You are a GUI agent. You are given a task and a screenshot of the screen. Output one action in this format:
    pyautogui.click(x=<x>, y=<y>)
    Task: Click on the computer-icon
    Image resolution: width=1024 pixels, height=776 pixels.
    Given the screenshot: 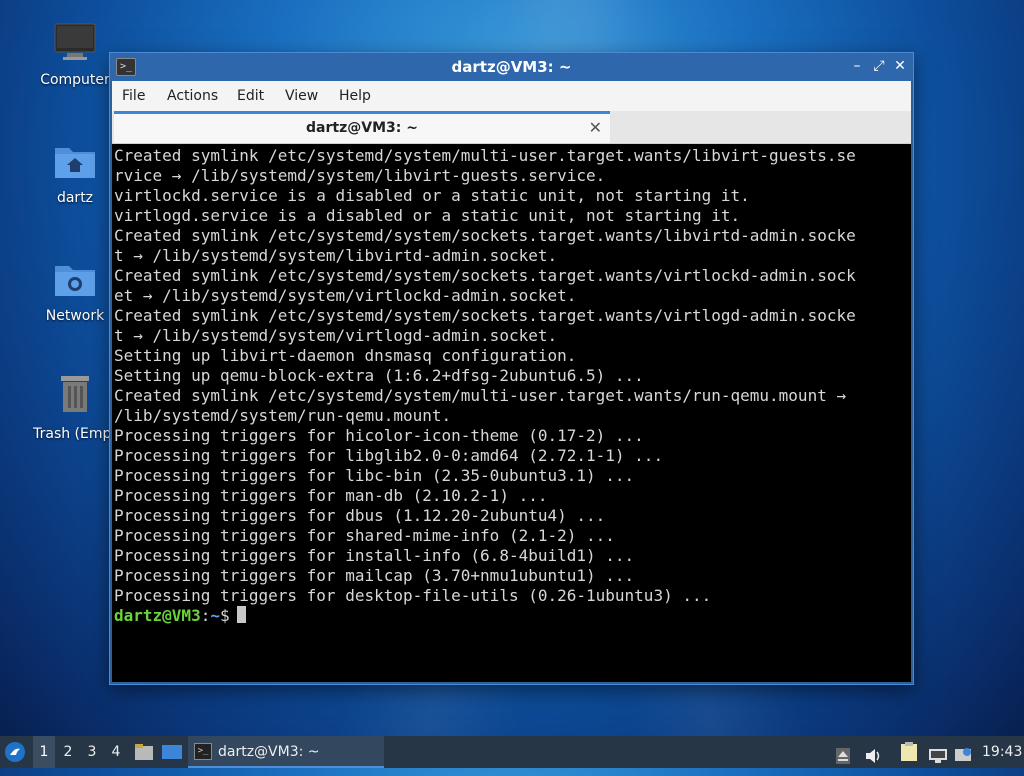 What is the action you would take?
    pyautogui.click(x=75, y=44)
    